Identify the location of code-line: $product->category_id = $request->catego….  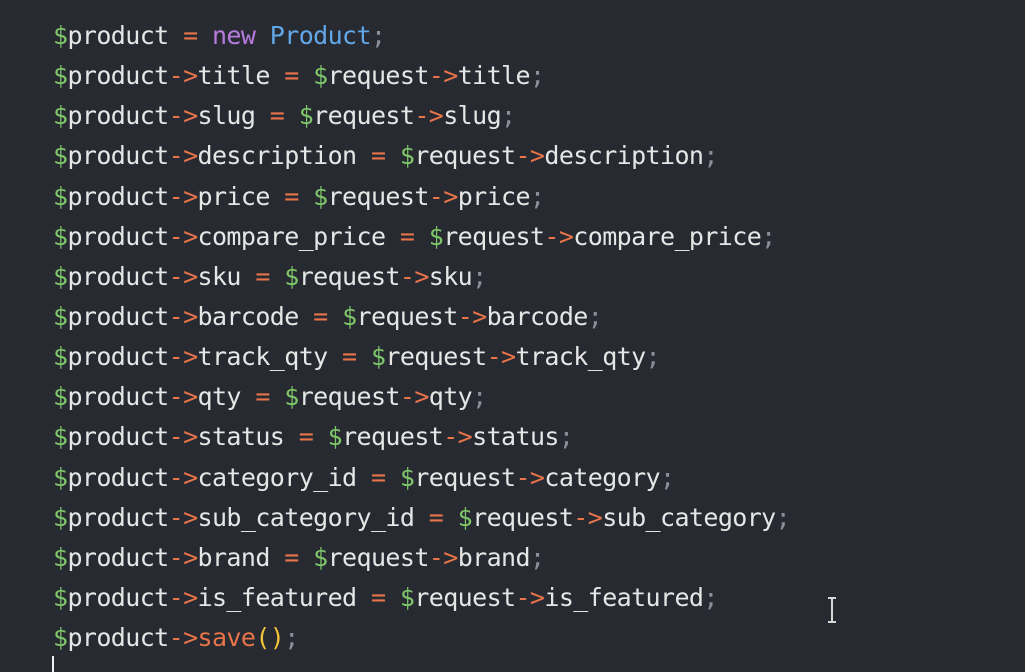
(539, 478).